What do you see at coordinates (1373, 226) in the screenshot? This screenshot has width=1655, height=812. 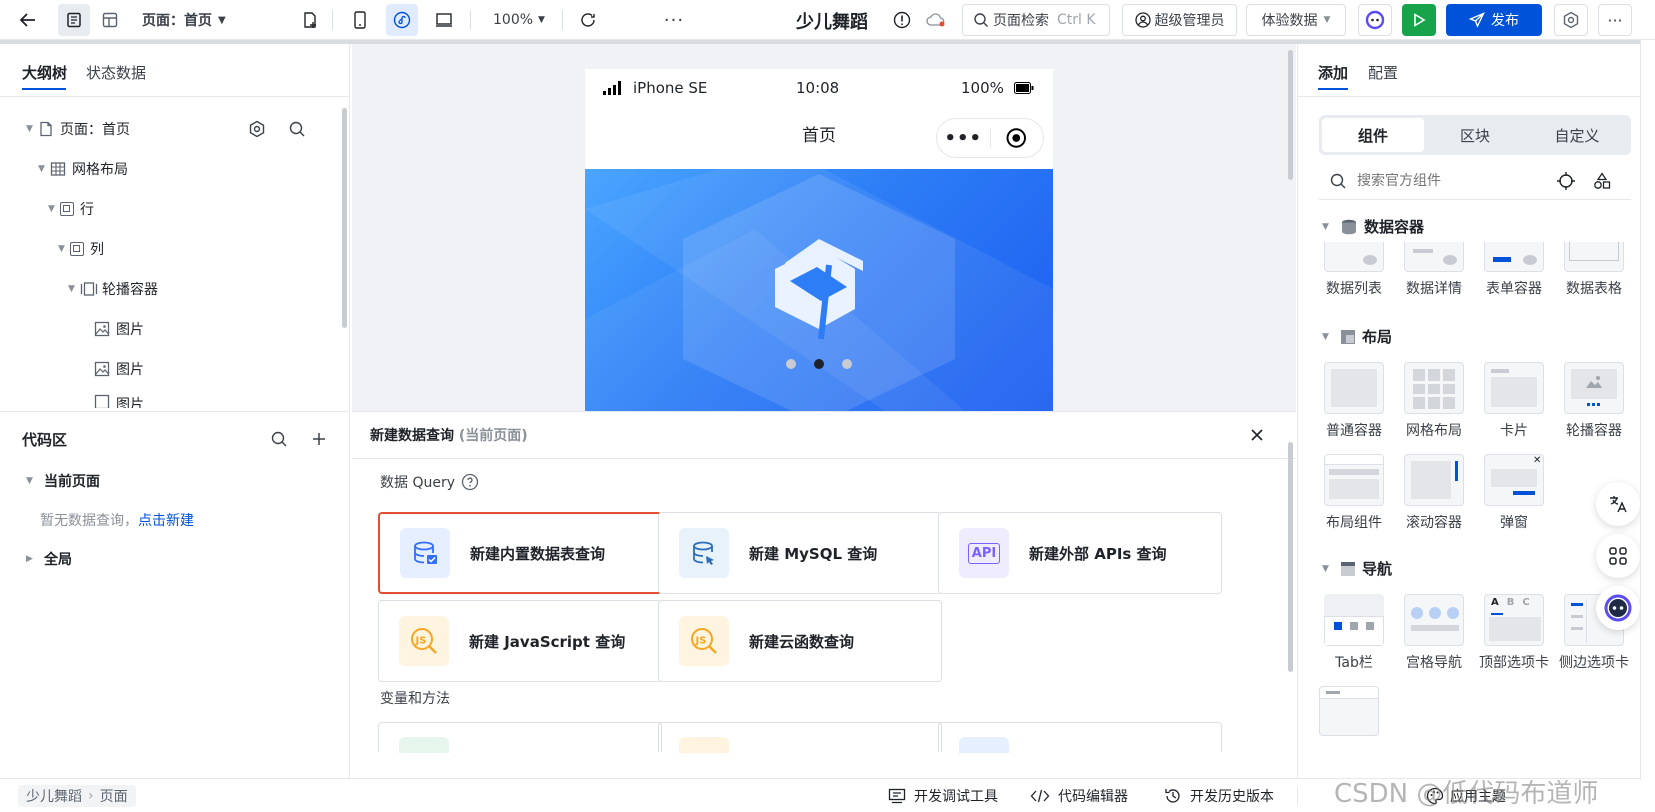 I see `category-data-container: ▼ 数据容器` at bounding box center [1373, 226].